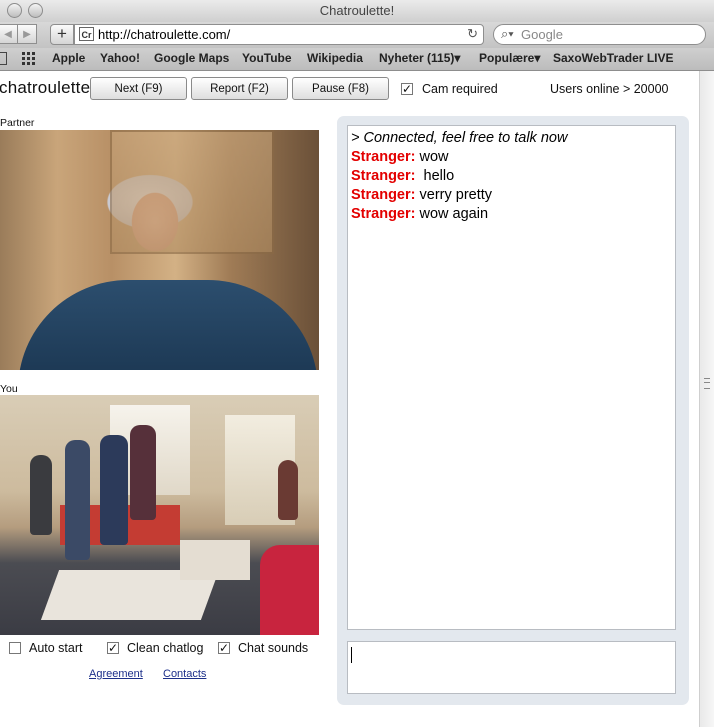 This screenshot has width=714, height=727. I want to click on url-text: http://chatroulette.com/, so click(164, 34).